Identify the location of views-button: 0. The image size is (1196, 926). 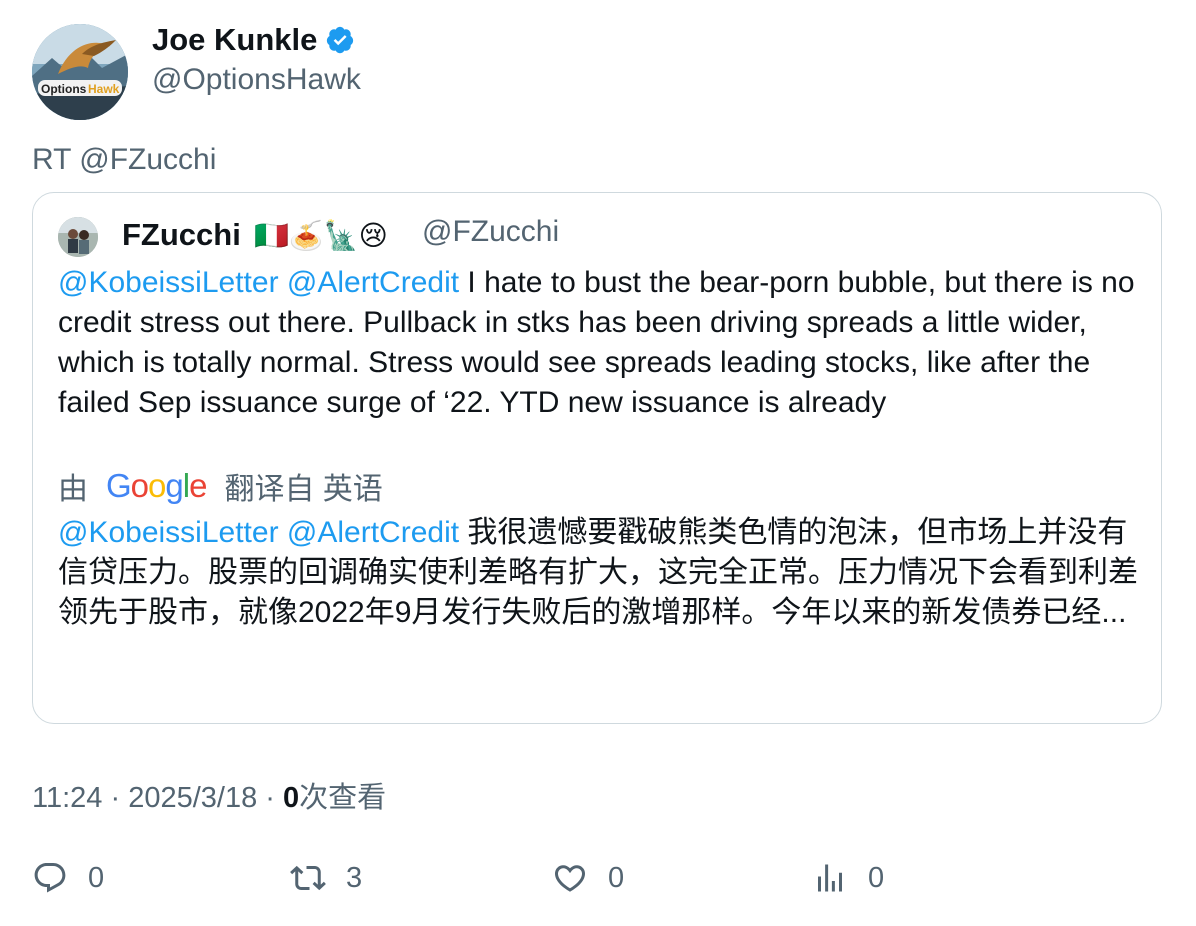
(848, 878).